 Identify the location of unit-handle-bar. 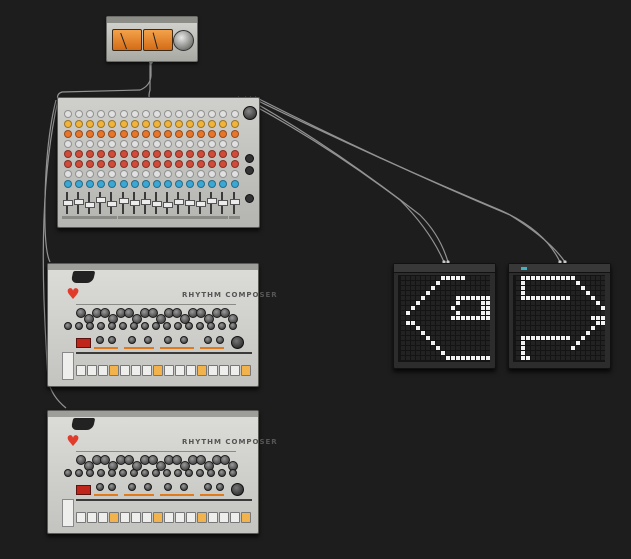
(152, 20).